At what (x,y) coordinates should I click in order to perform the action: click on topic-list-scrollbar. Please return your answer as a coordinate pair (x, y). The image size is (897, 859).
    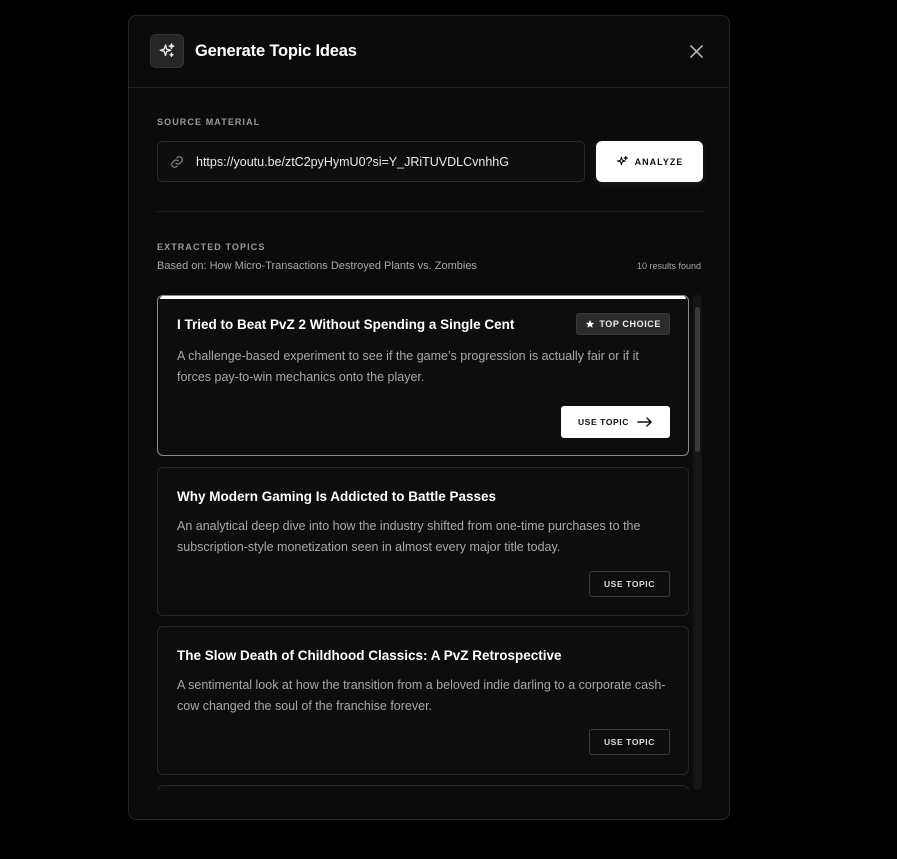
    Looking at the image, I should click on (697, 542).